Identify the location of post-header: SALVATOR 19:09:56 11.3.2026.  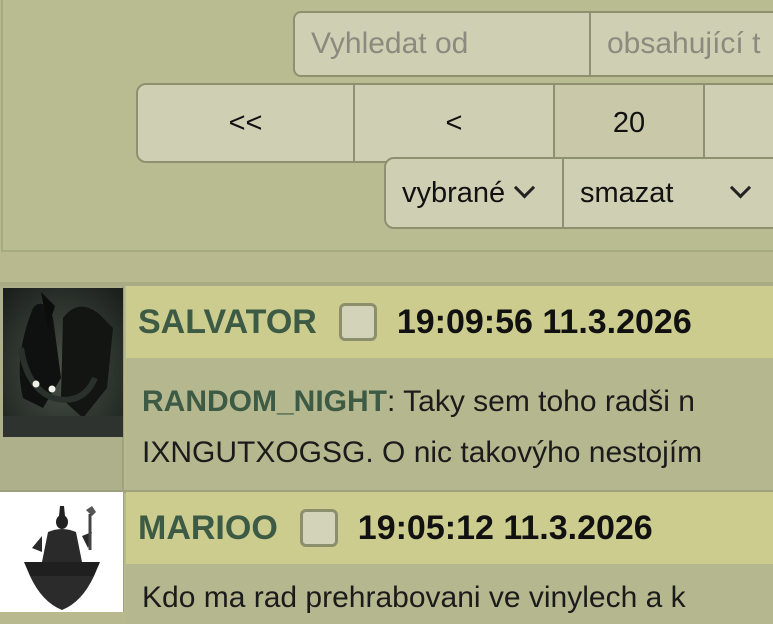
(449, 322).